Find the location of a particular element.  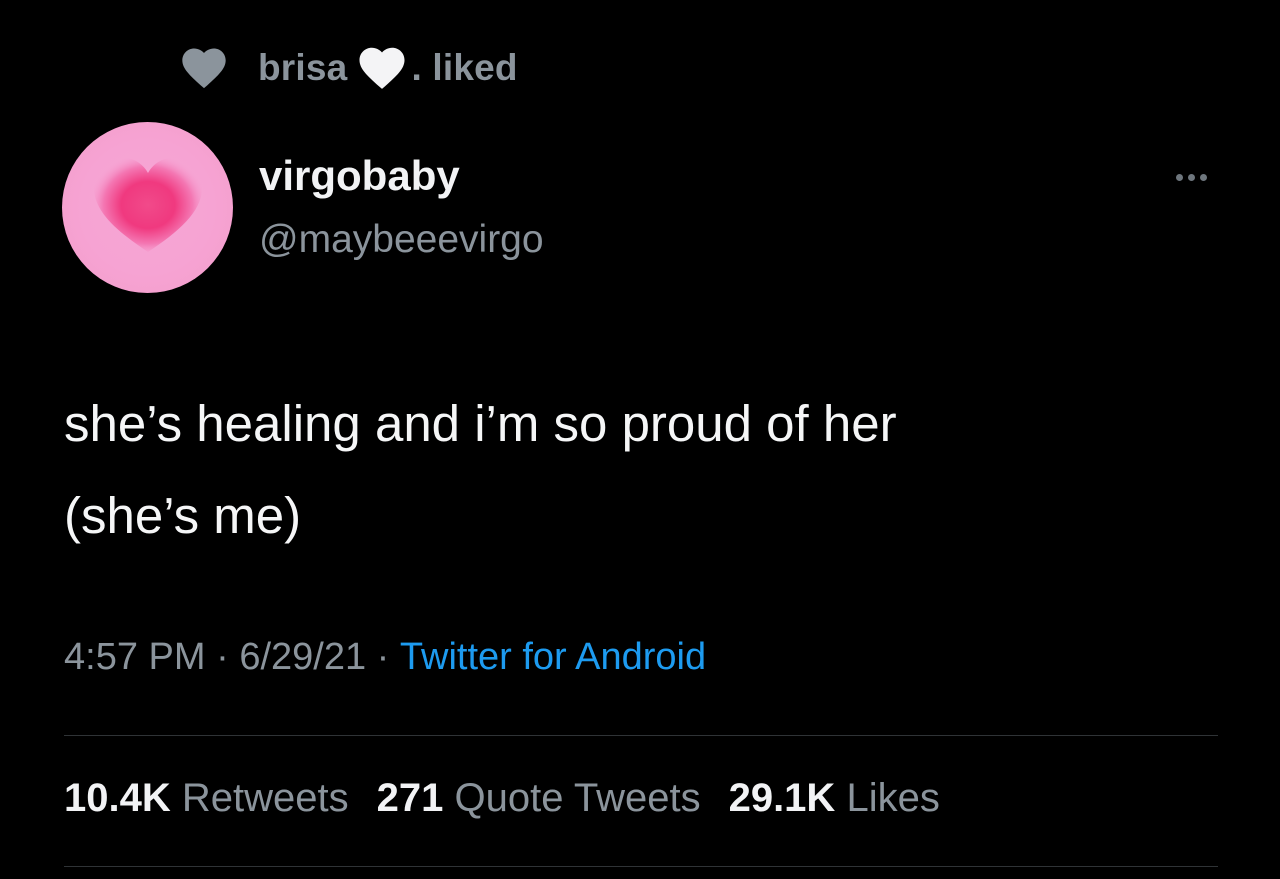

quote-tweets-stat: 271 Quote Tweets is located at coordinates (539, 798).